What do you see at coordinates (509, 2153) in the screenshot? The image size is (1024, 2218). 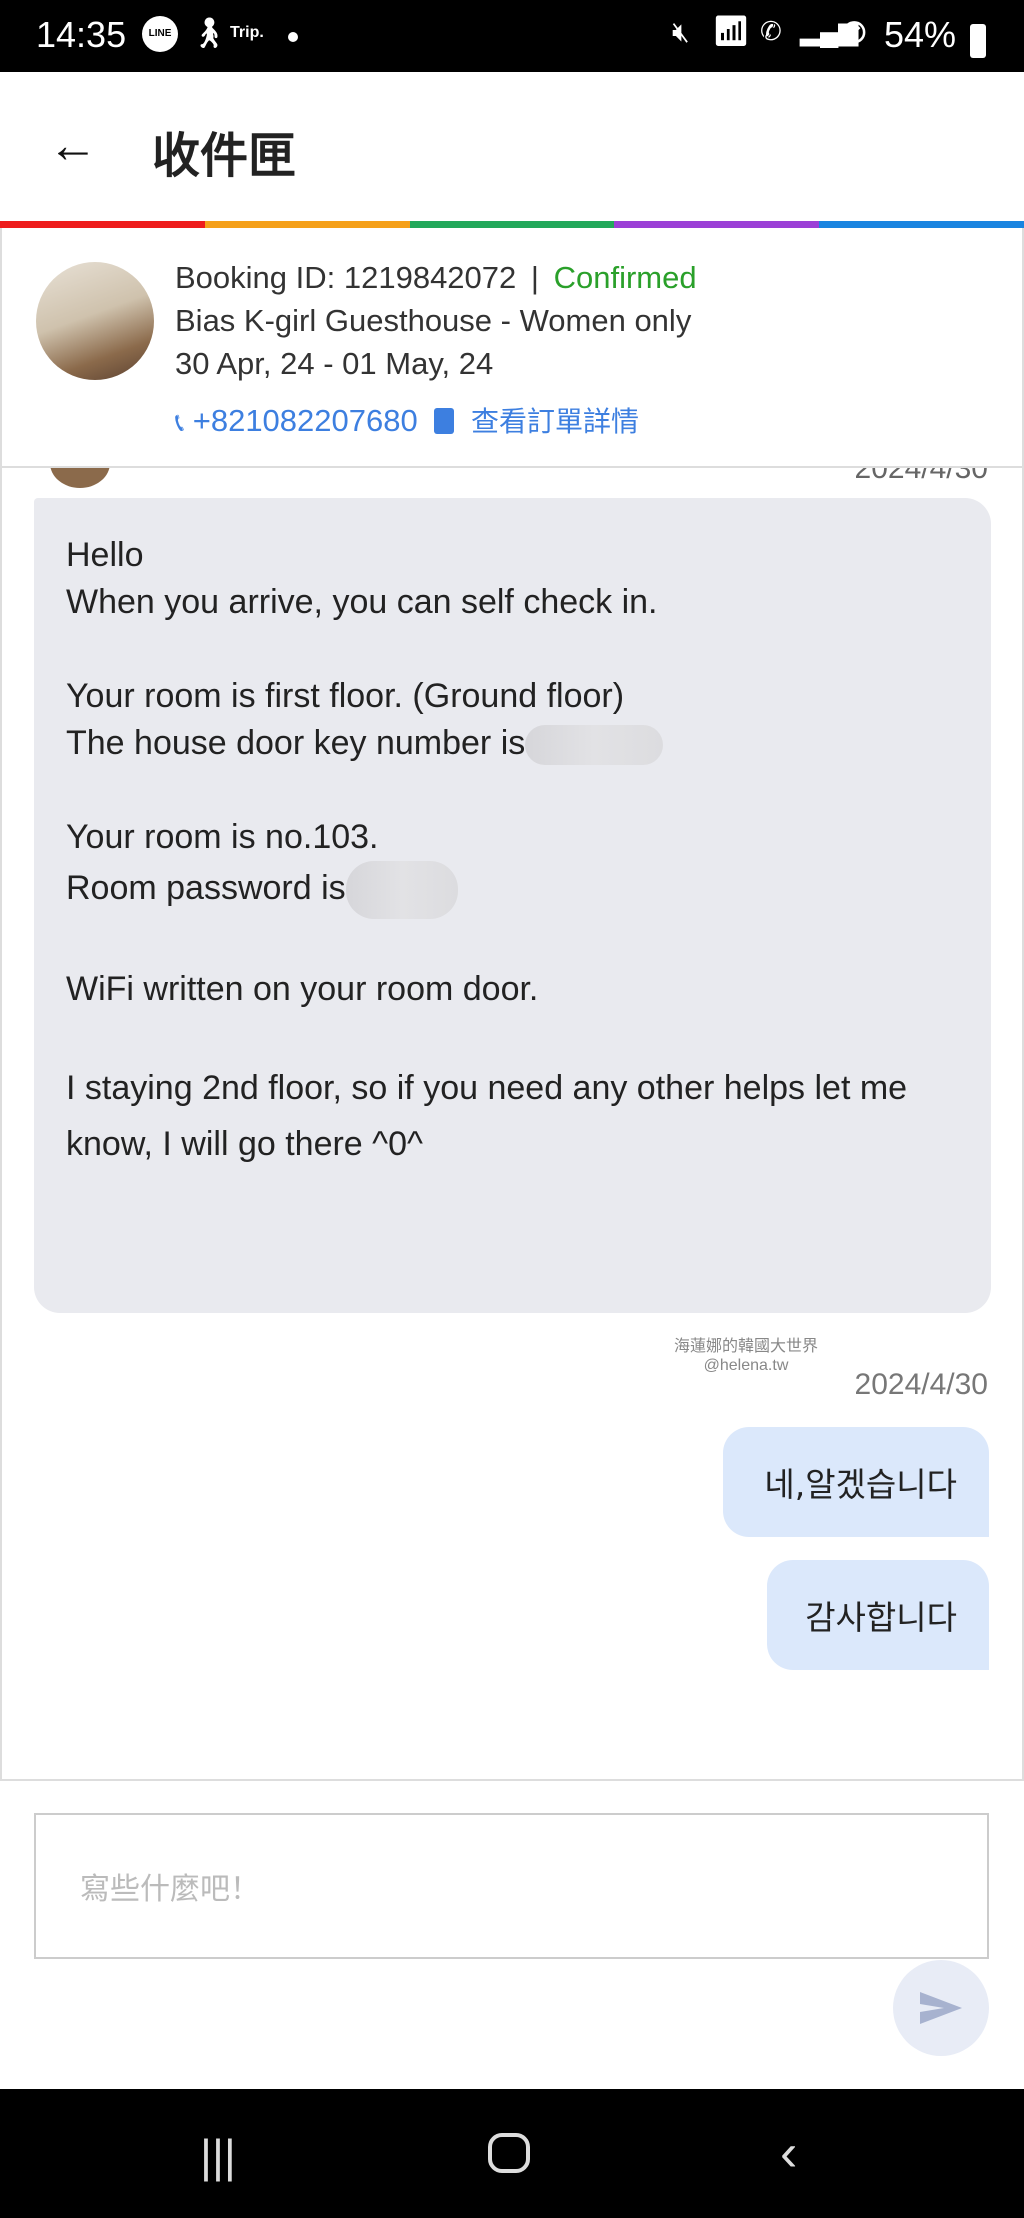 I see `home-button` at bounding box center [509, 2153].